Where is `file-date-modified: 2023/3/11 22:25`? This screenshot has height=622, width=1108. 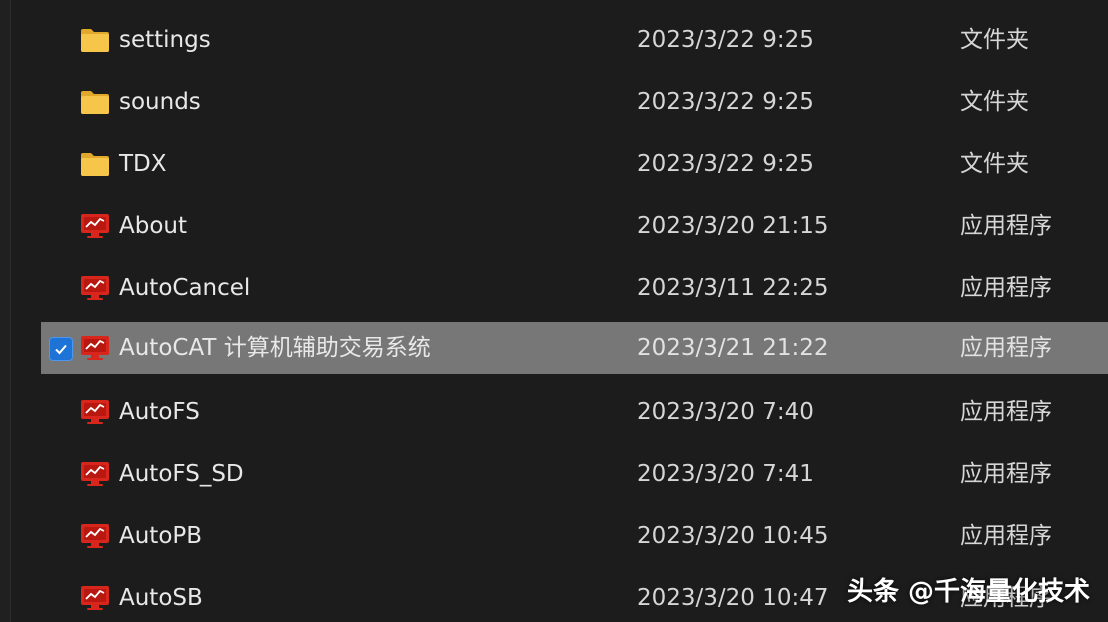 file-date-modified: 2023/3/11 22:25 is located at coordinates (733, 288).